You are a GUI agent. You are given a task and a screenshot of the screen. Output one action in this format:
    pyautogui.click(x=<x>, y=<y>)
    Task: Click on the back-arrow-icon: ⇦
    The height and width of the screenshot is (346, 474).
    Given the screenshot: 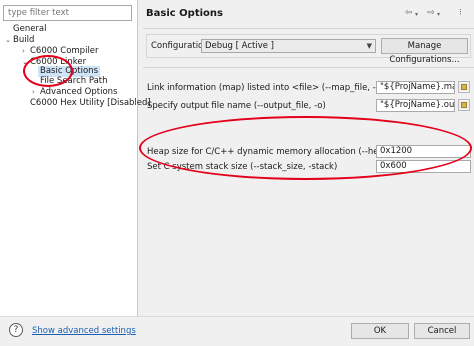 What is the action you would take?
    pyautogui.click(x=409, y=13)
    